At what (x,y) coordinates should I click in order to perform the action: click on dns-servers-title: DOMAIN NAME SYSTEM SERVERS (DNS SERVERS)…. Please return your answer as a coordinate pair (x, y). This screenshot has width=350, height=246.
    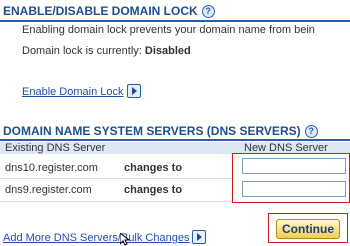
    Looking at the image, I should click on (160, 131).